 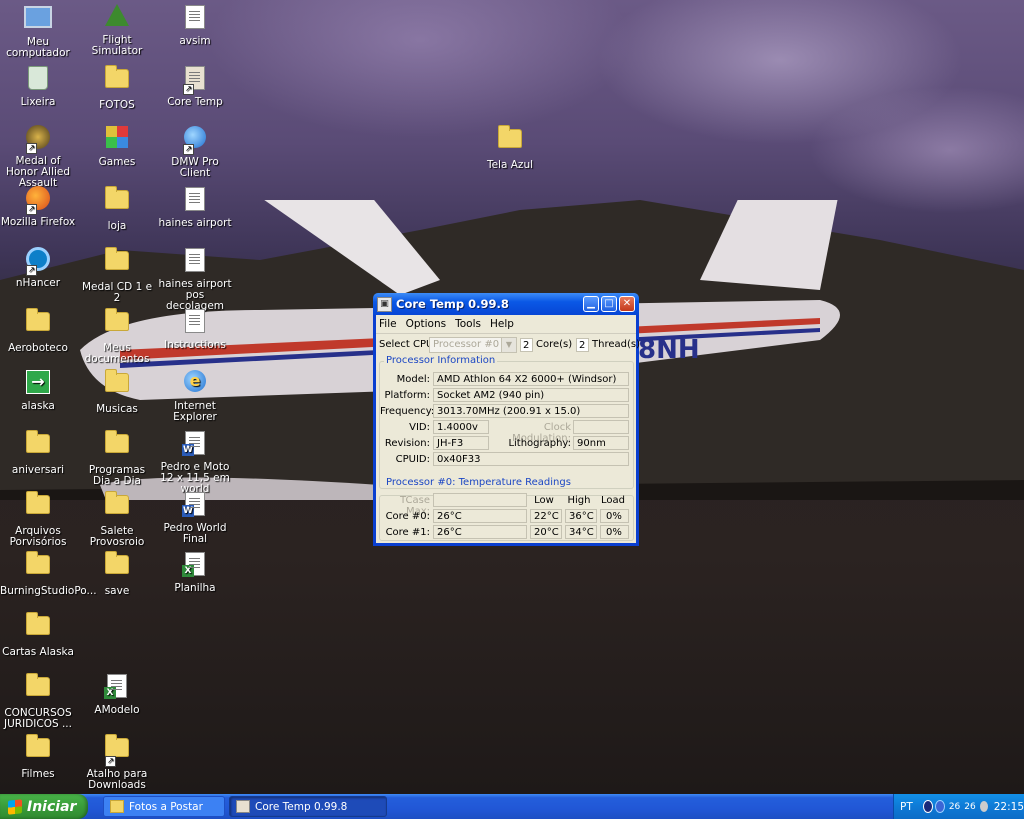 What do you see at coordinates (38, 17) in the screenshot?
I see `computer-icon` at bounding box center [38, 17].